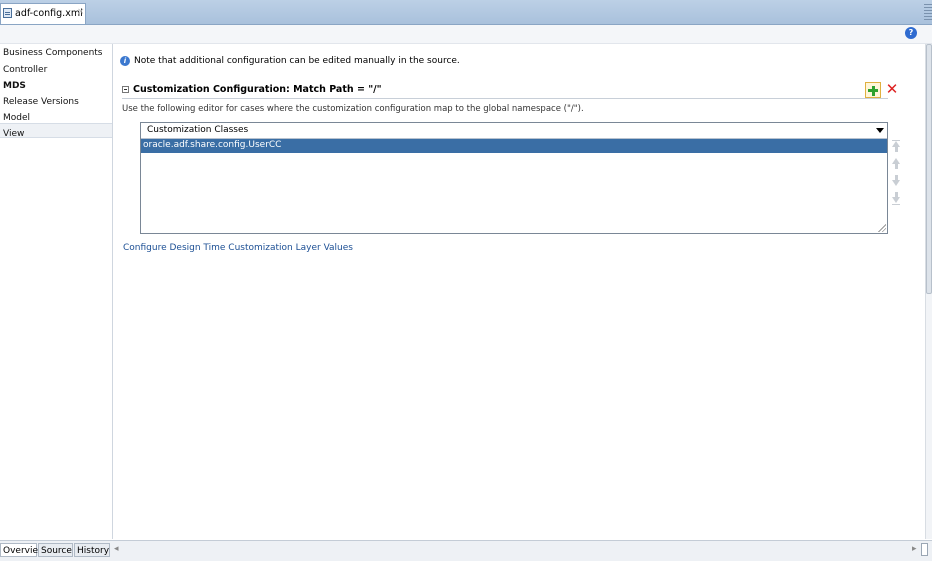 This screenshot has height=561, width=932. Describe the element at coordinates (896, 181) in the screenshot. I see `move-down-icon` at that location.